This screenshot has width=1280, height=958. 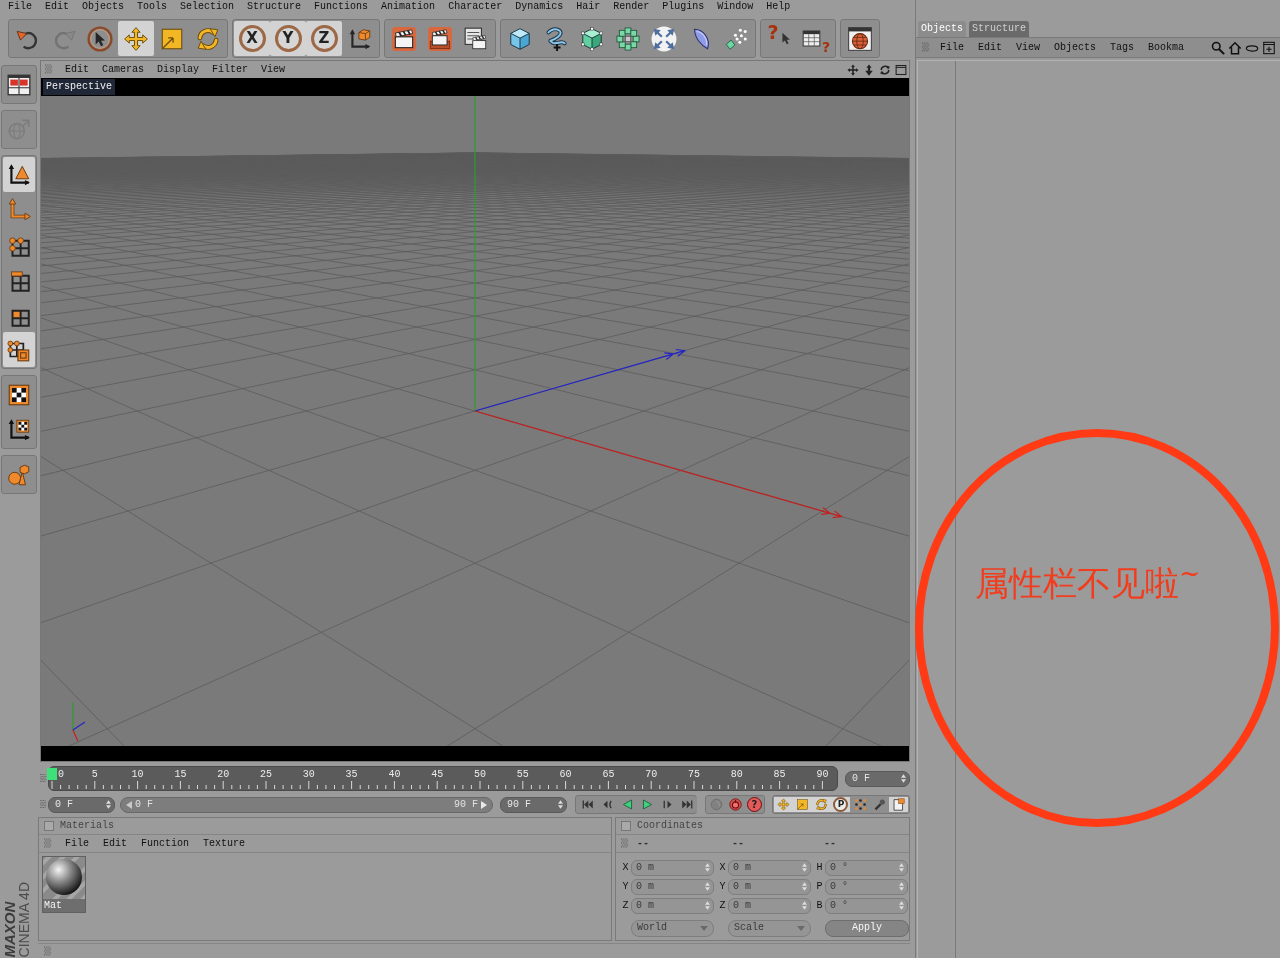 What do you see at coordinates (683, 6) in the screenshot?
I see `menu-item: Plugins` at bounding box center [683, 6].